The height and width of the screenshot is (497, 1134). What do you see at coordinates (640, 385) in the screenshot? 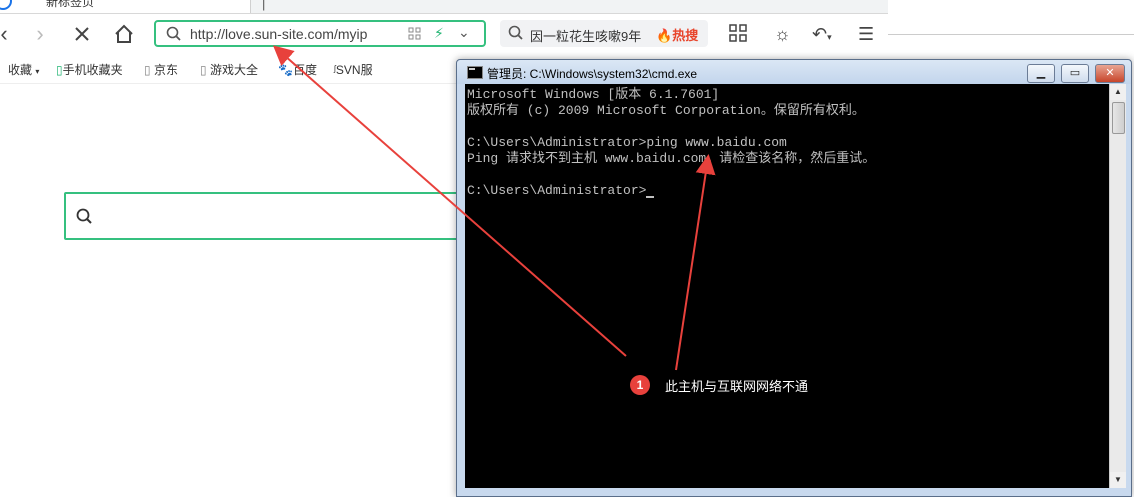
I see `annotation-number-badge: 1` at bounding box center [640, 385].